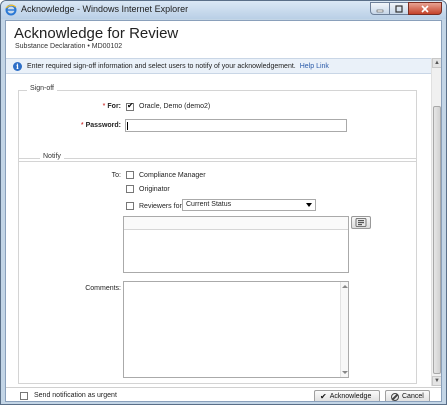 The image size is (447, 405). What do you see at coordinates (437, 240) in the screenshot?
I see `scrollbar-thumb` at bounding box center [437, 240].